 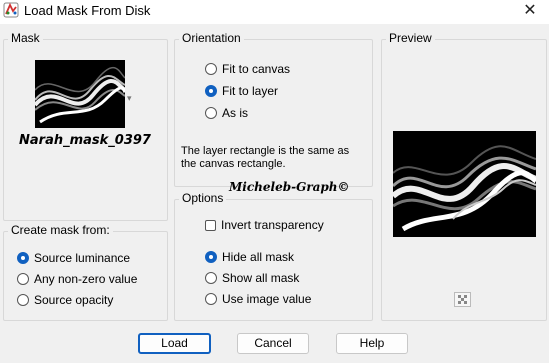 I want to click on orientation-legend: Orientation, so click(x=211, y=38).